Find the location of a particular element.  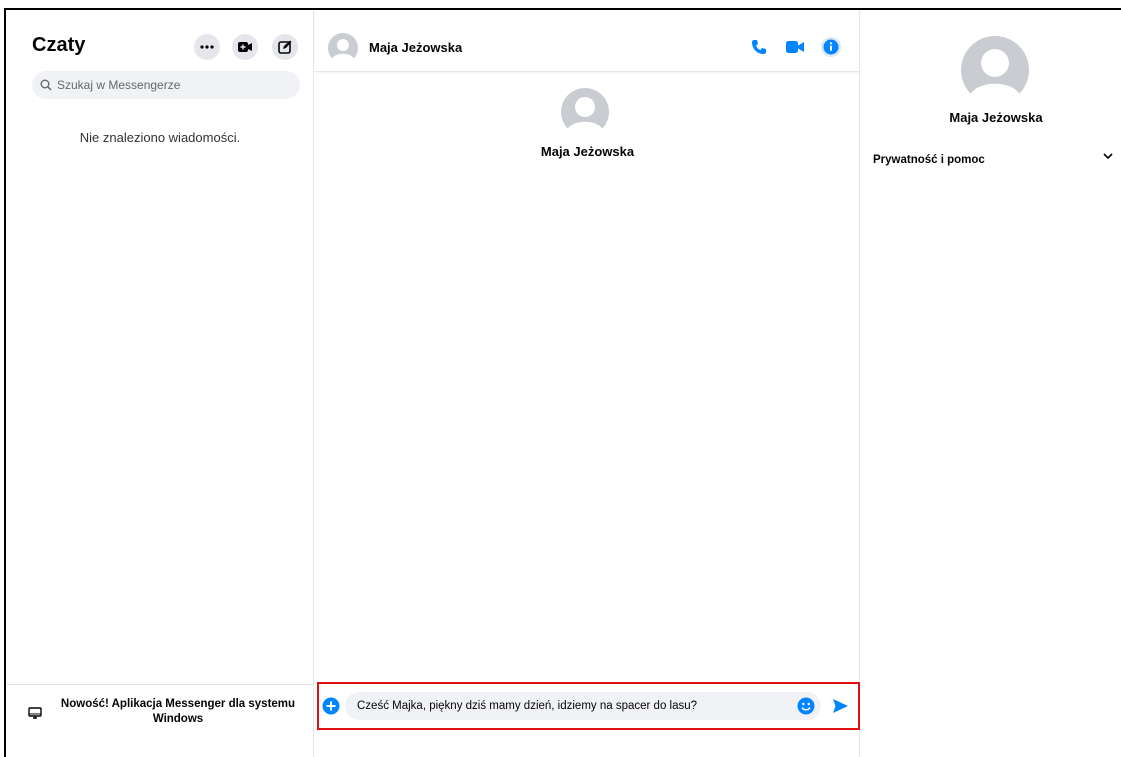

search-field: Szukaj w Messengerze is located at coordinates (166, 85).